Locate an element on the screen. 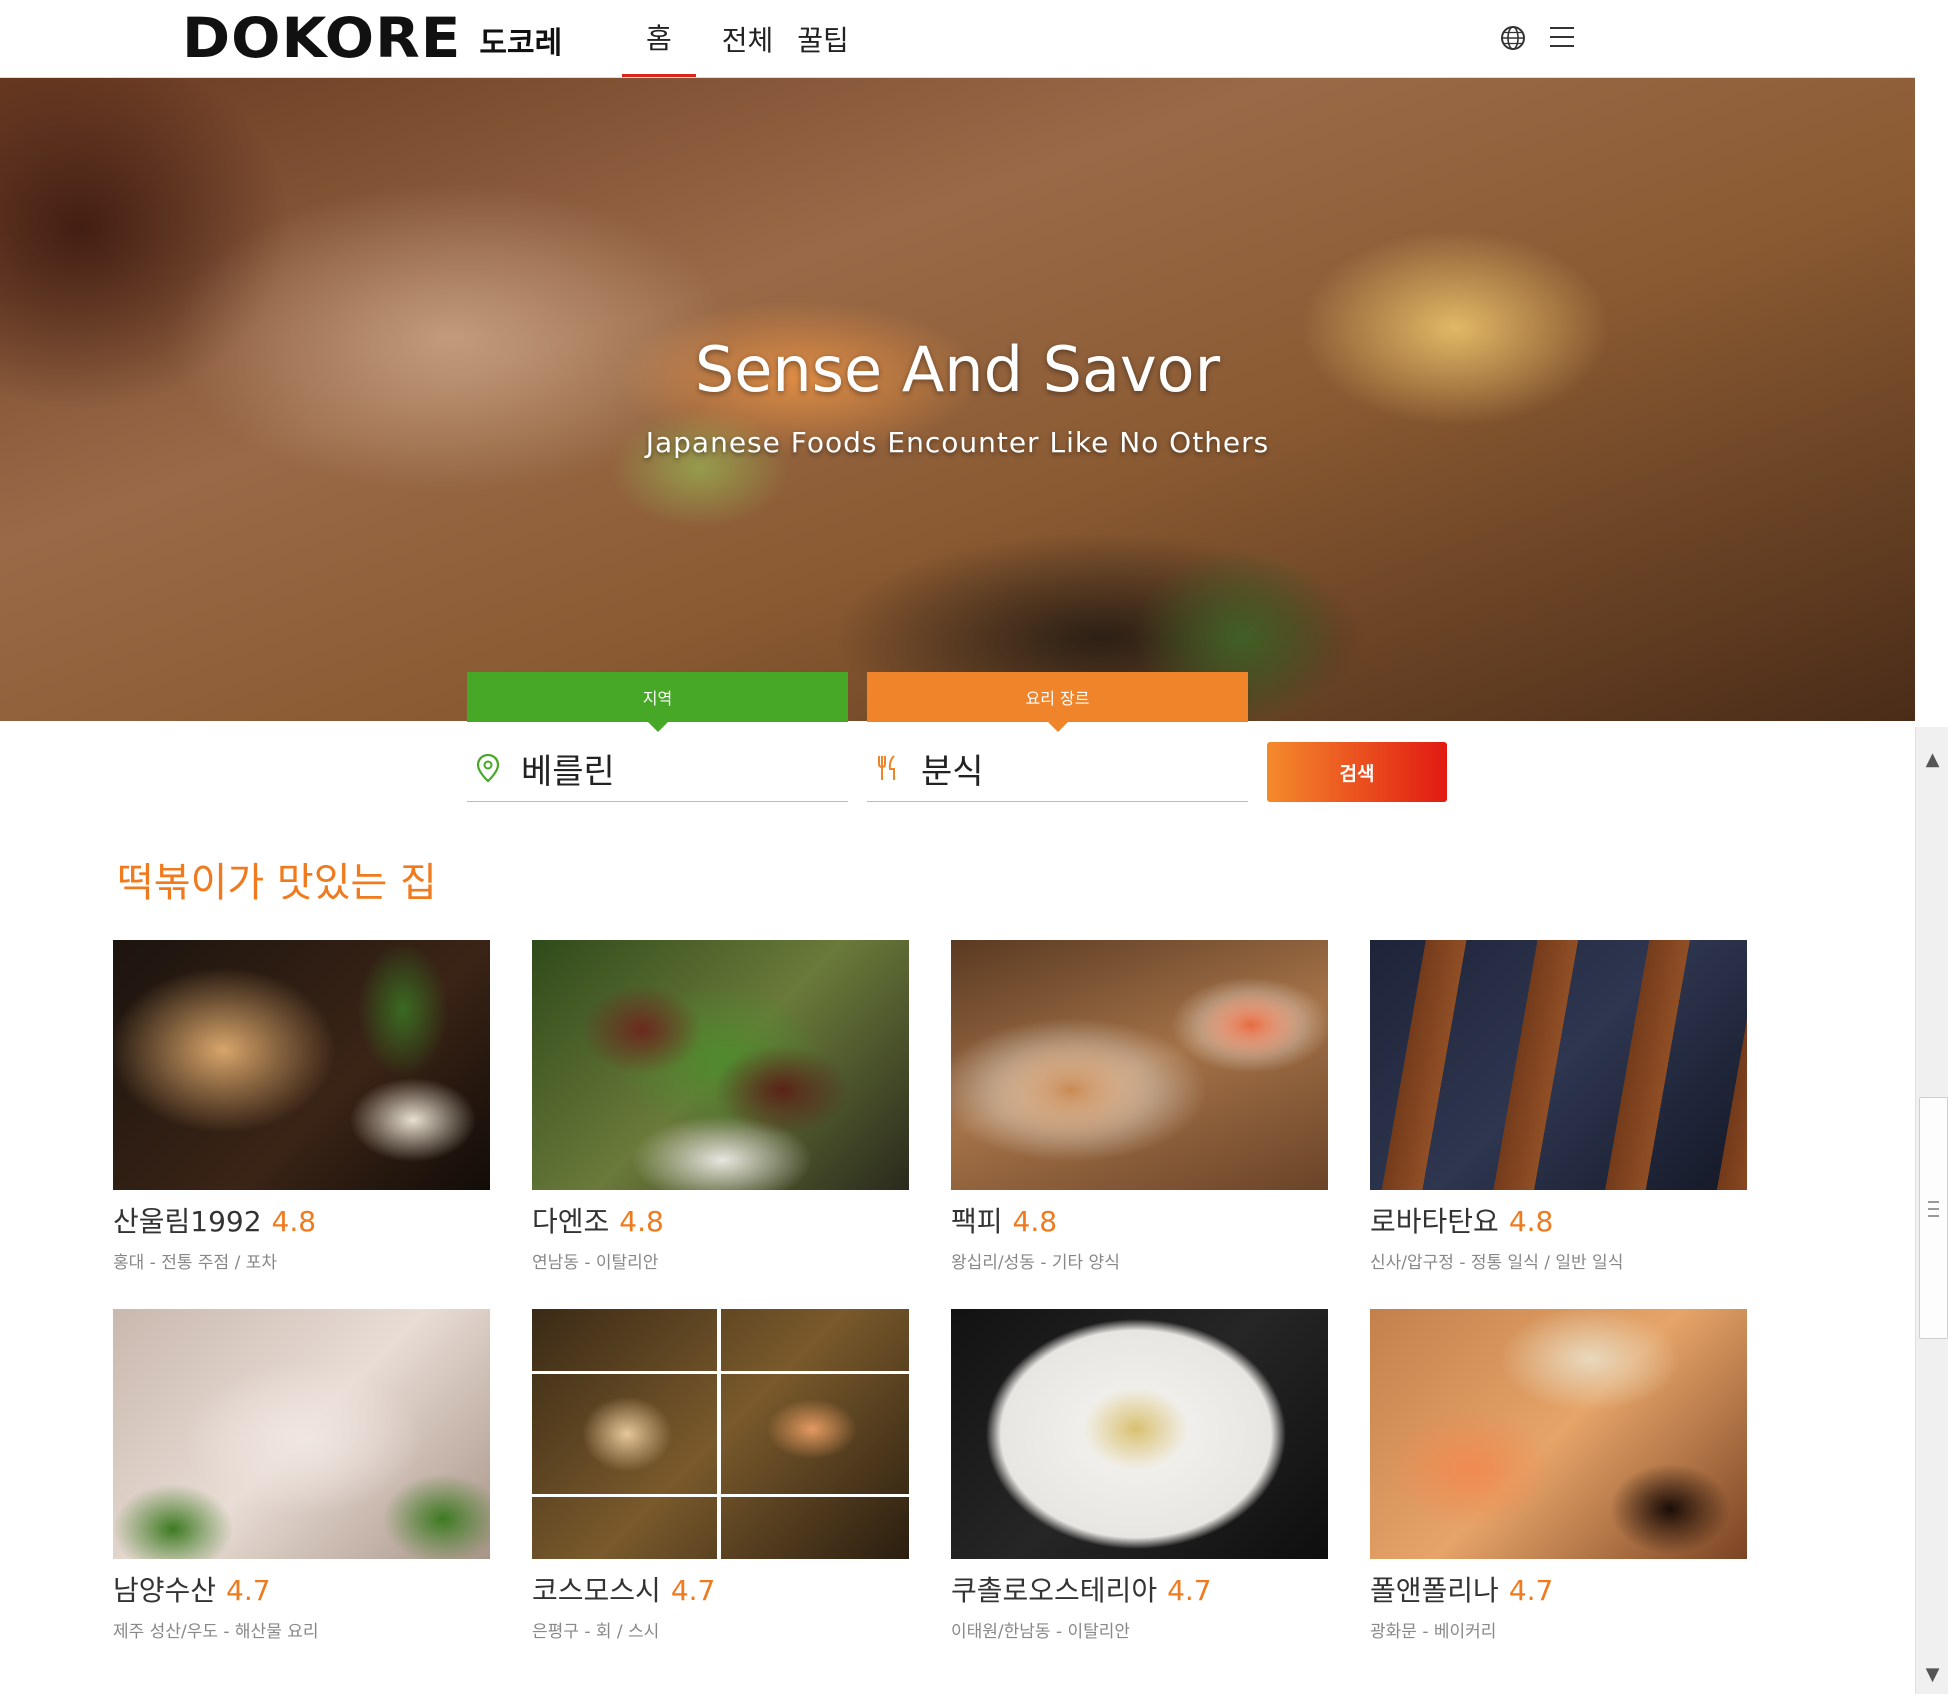  hero-title: Sense And Savor is located at coordinates (957, 369).